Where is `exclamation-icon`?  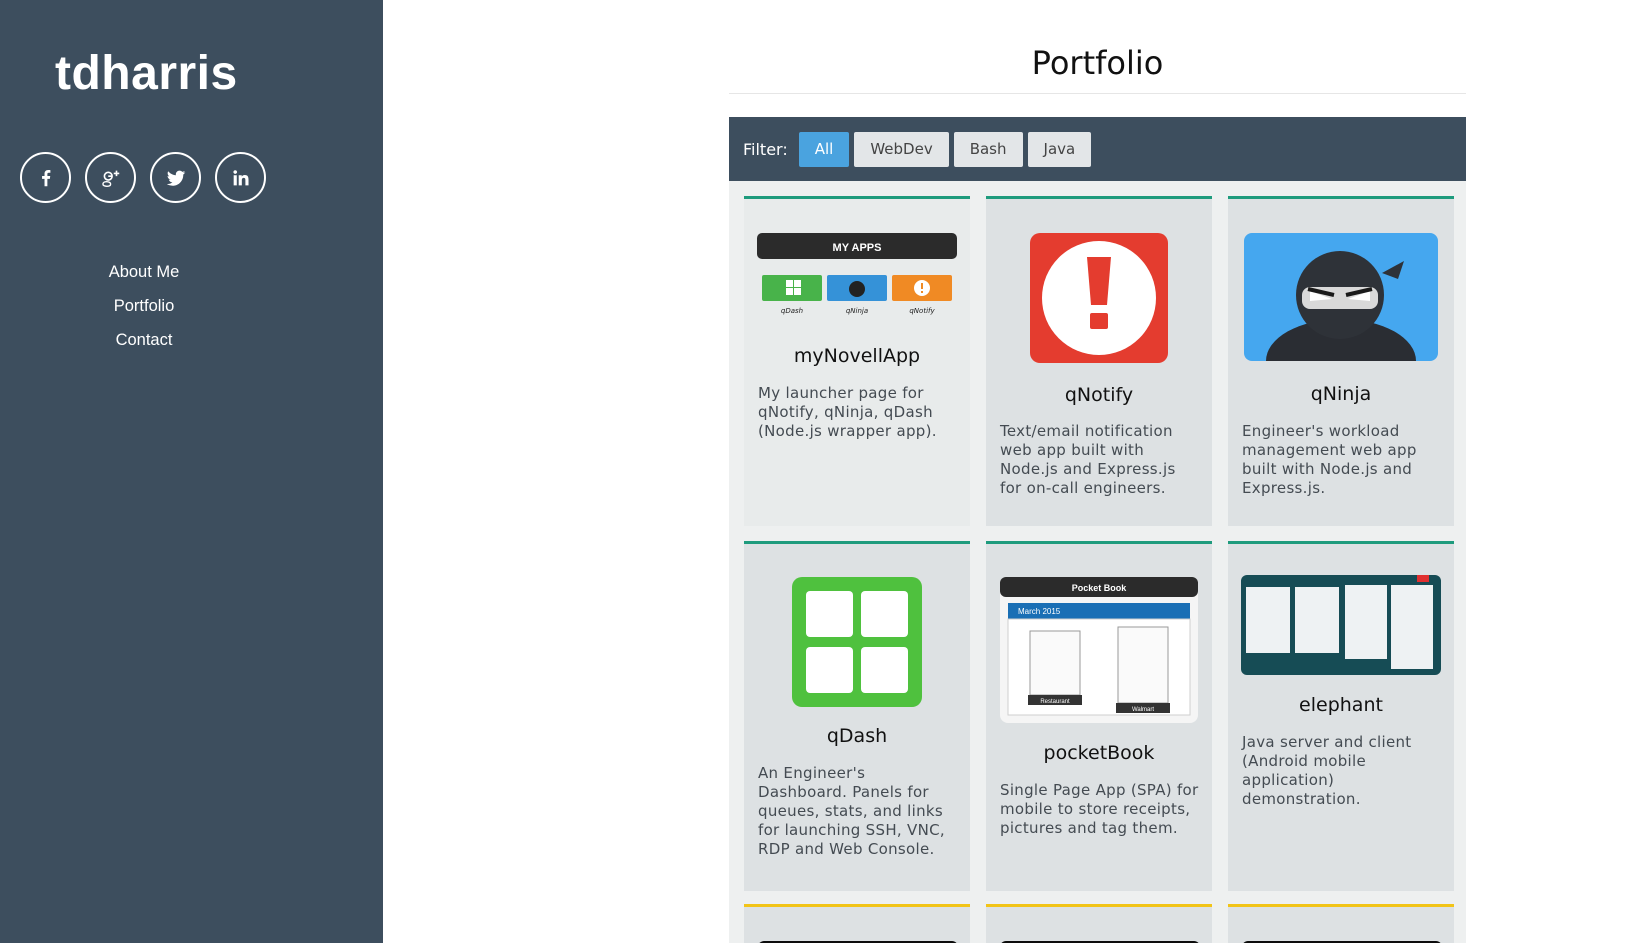
exclamation-icon is located at coordinates (1099, 298).